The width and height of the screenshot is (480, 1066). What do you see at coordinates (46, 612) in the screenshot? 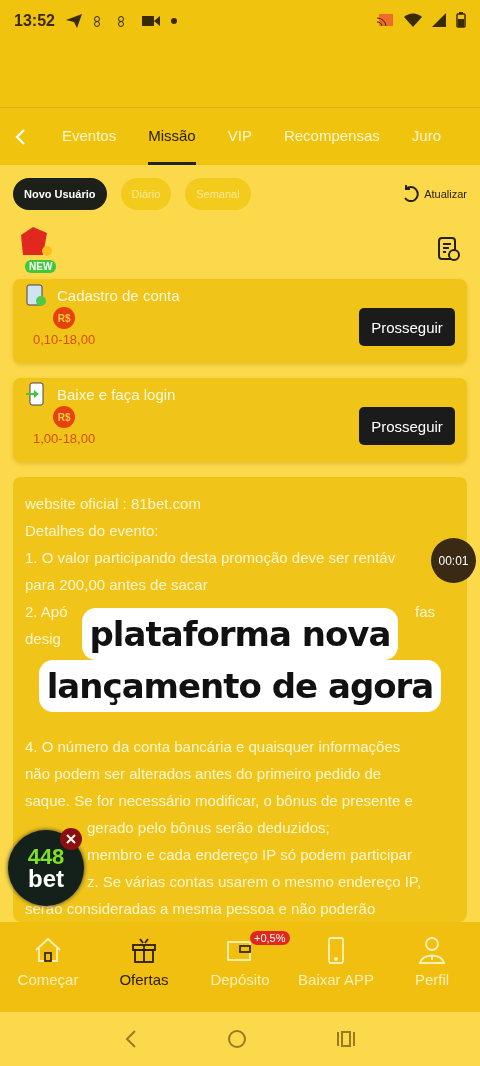
I see `details-text: 2. Apó` at bounding box center [46, 612].